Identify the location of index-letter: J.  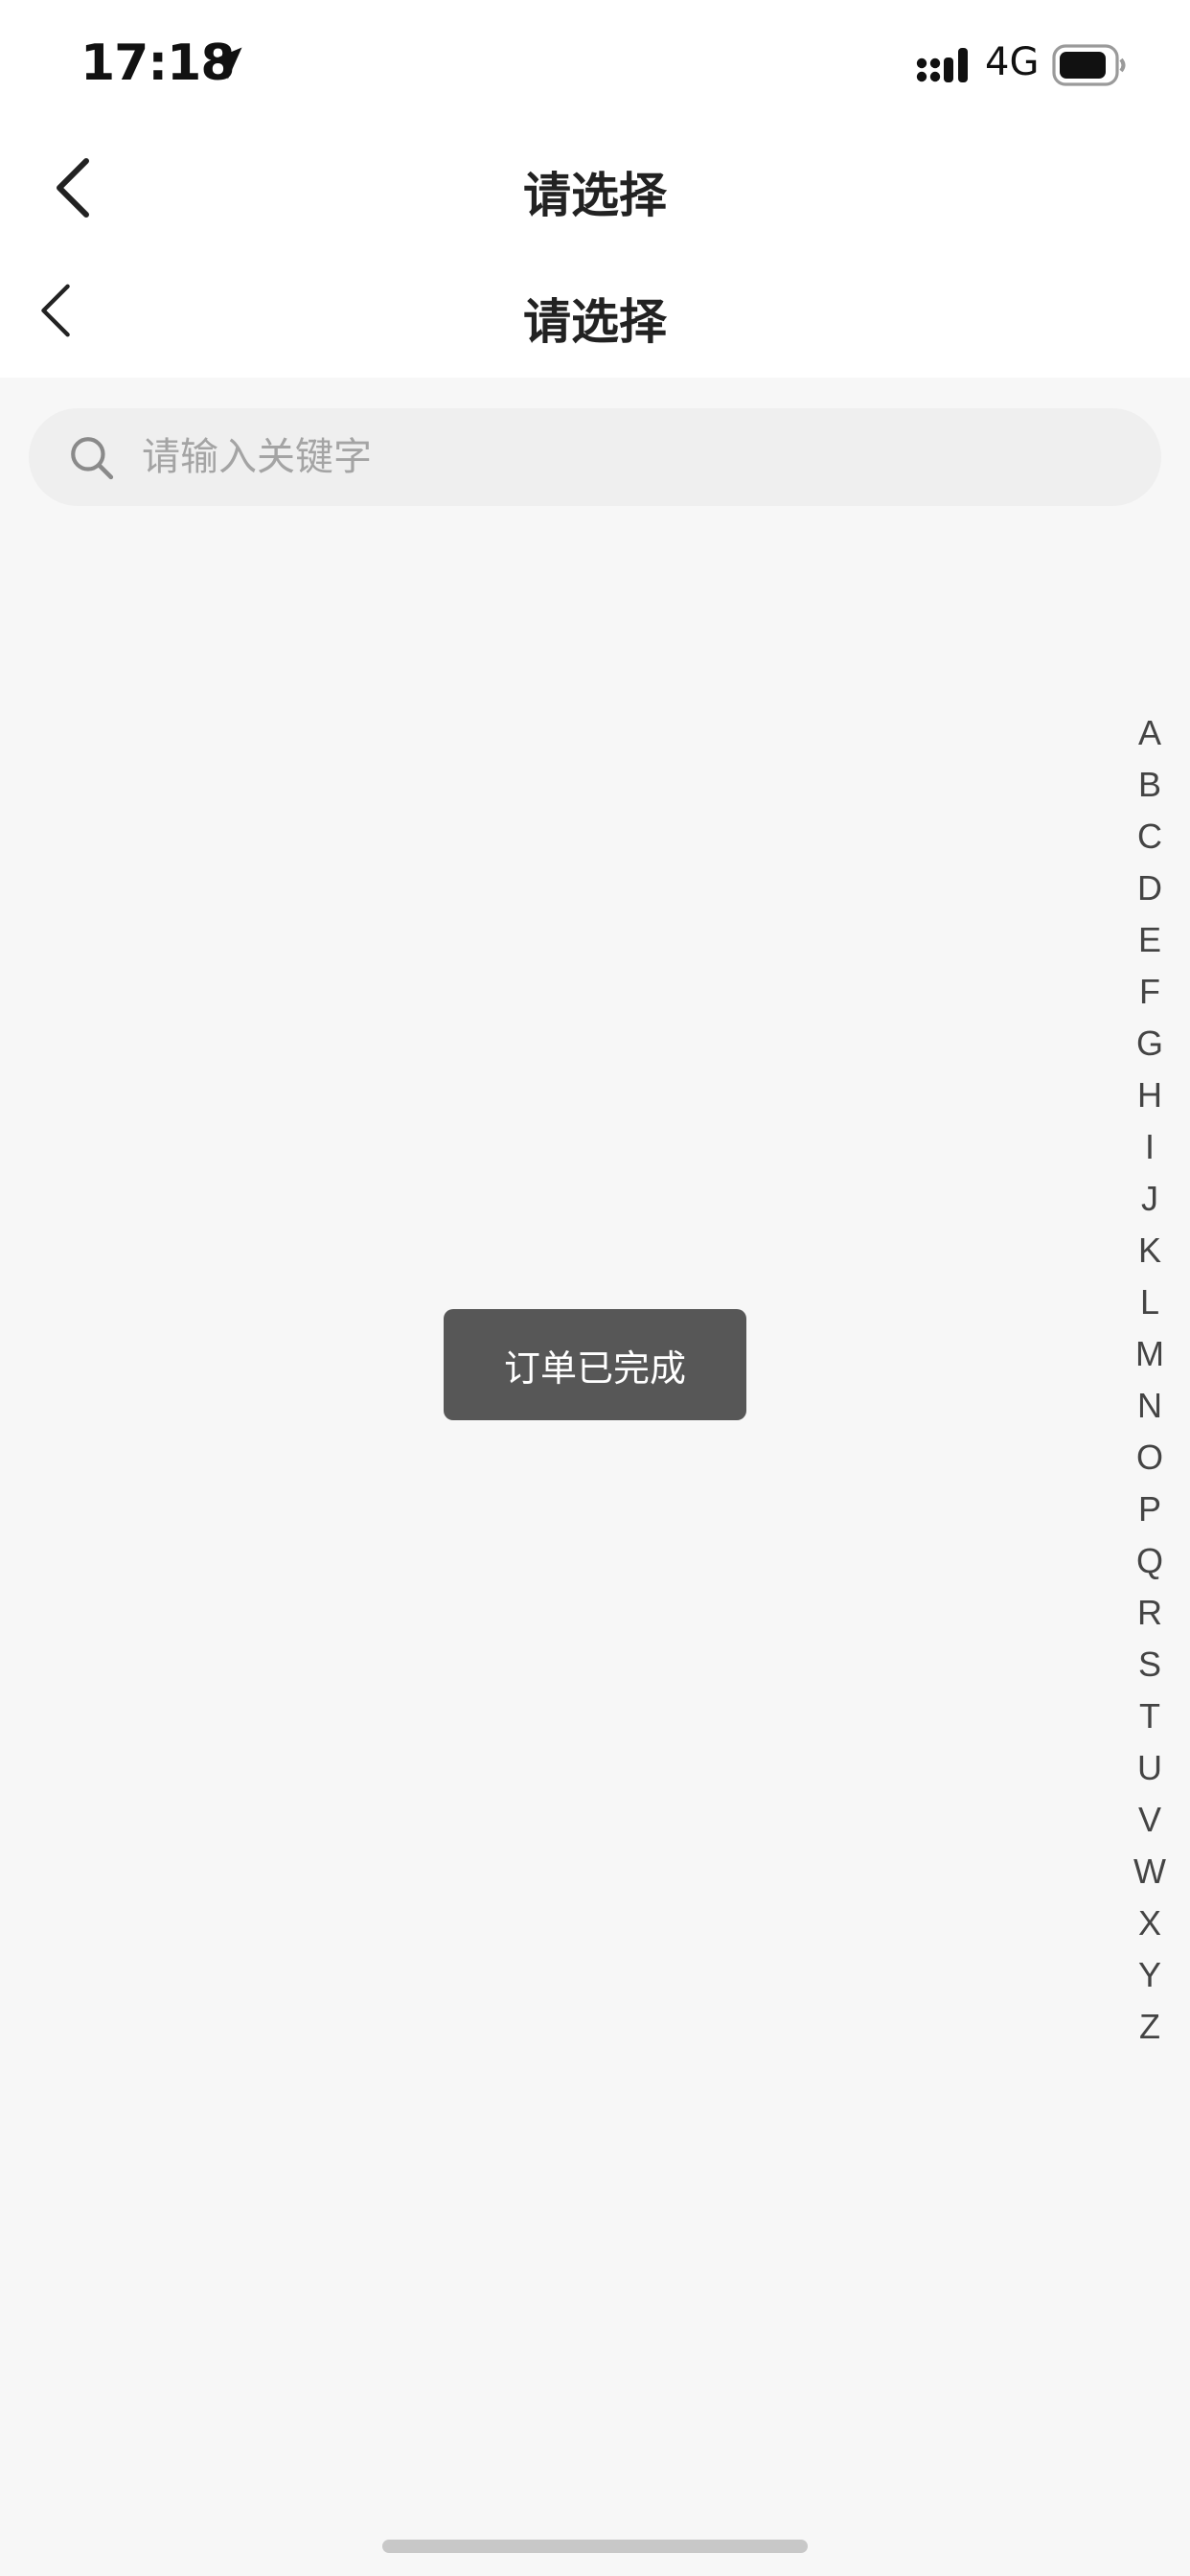
(1150, 1199).